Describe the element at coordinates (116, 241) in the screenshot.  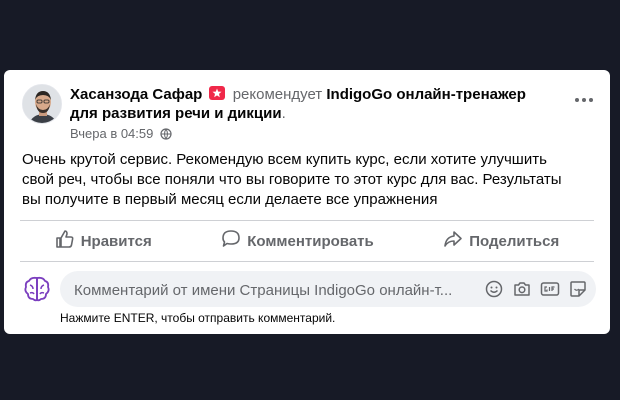
I see `like-label: Нравится` at that location.